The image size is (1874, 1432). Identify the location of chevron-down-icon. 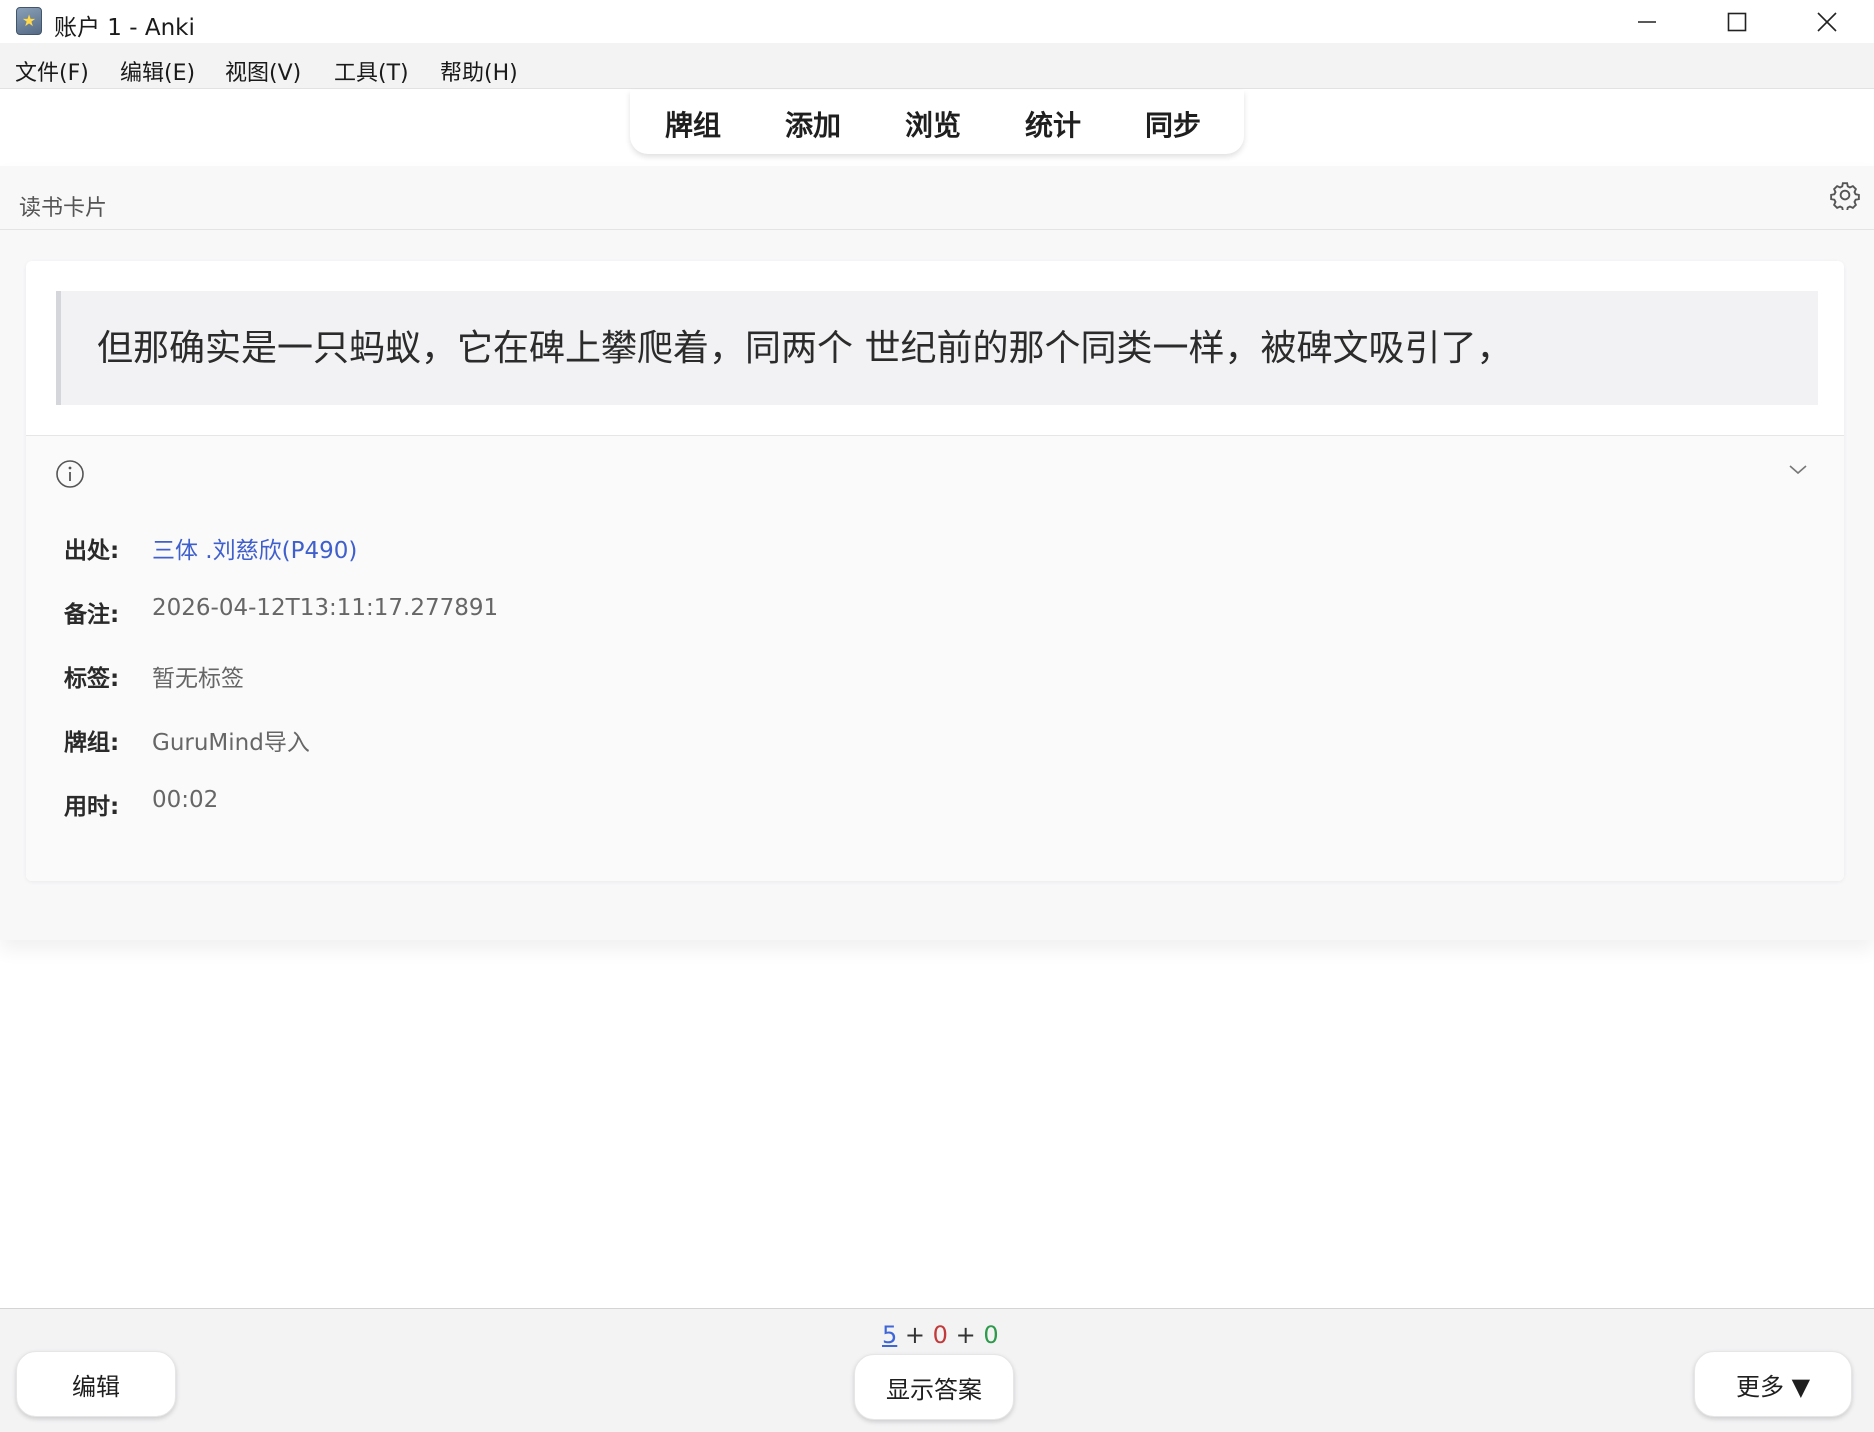
(1798, 470).